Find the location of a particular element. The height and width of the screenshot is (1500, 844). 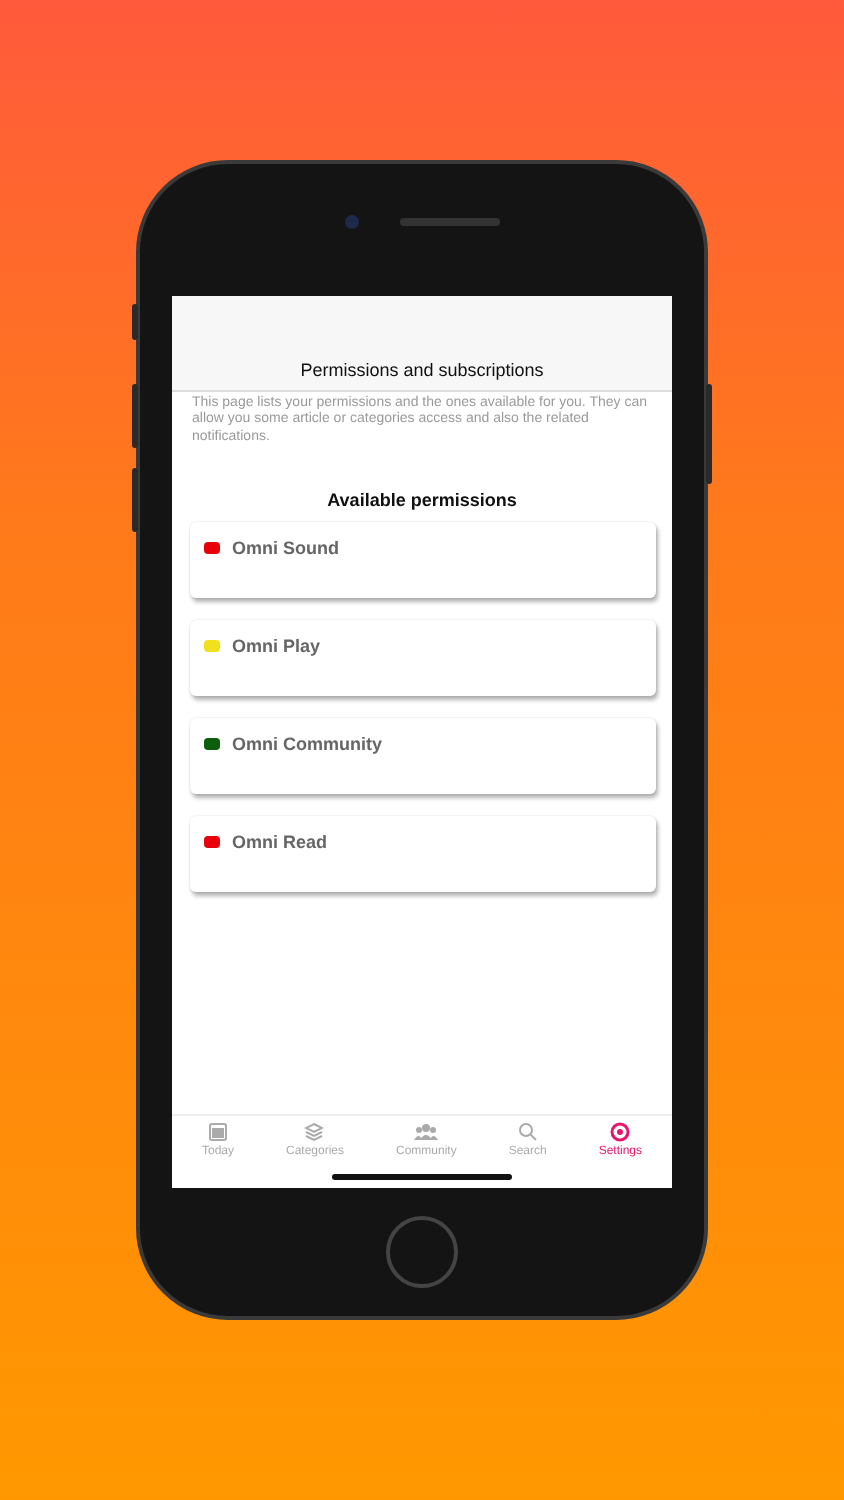

people-icon is located at coordinates (426, 1132).